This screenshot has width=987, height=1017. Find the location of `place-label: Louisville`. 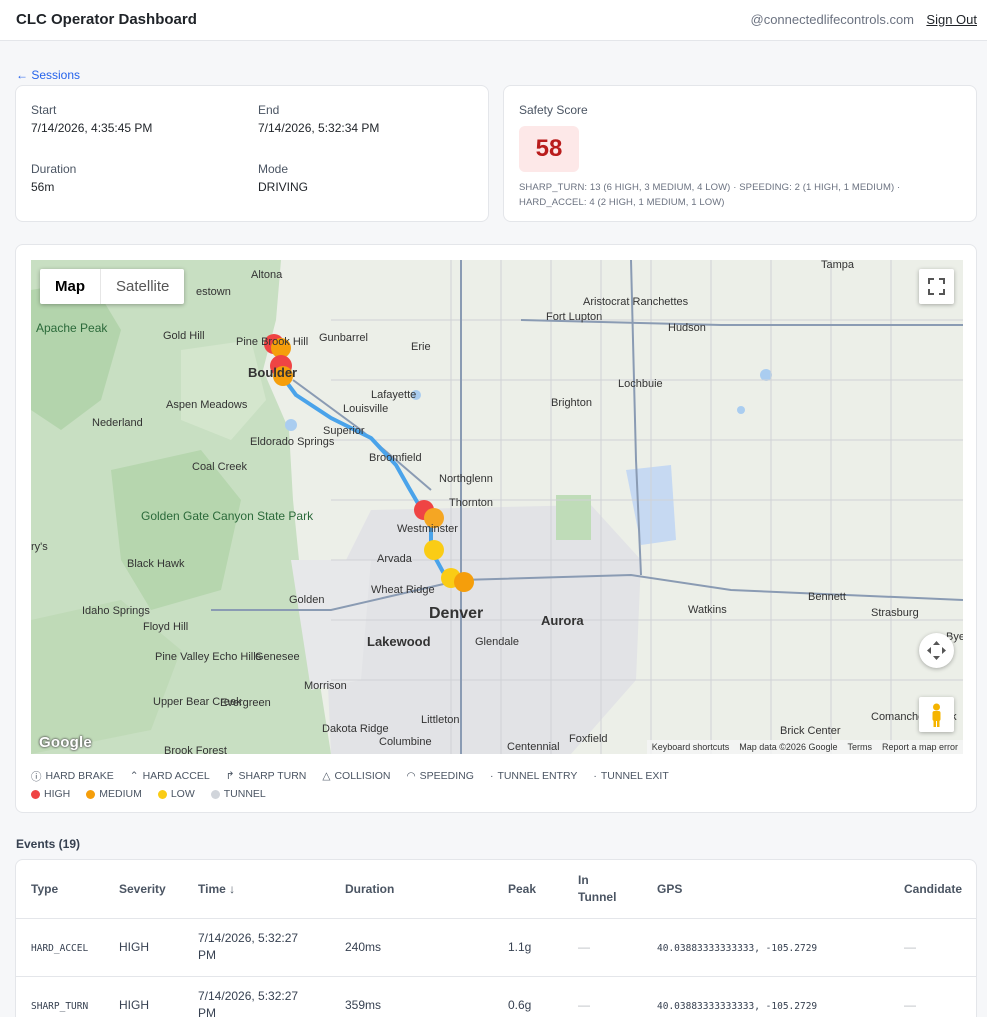

place-label: Louisville is located at coordinates (365, 409).